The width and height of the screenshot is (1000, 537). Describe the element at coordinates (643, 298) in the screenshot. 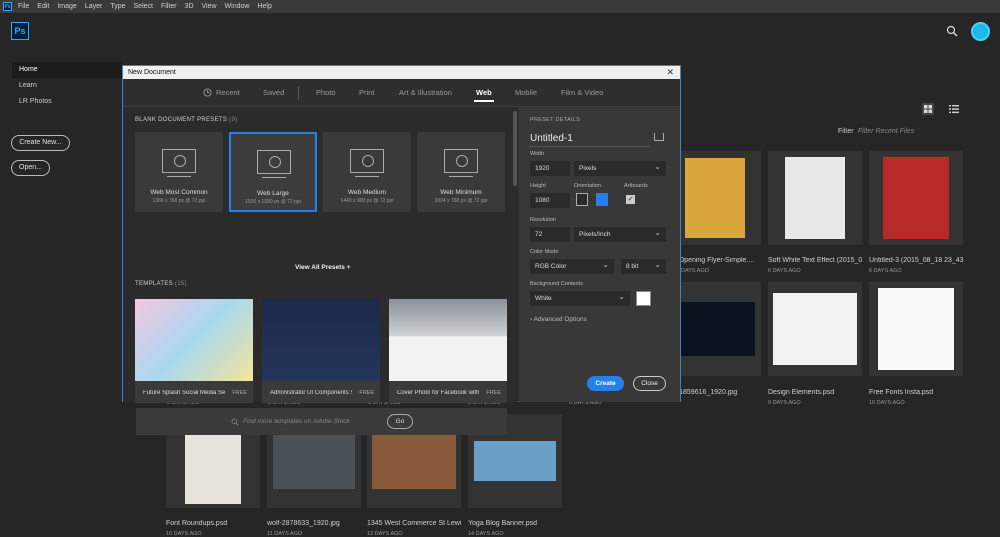

I see `background-color-swatch` at that location.